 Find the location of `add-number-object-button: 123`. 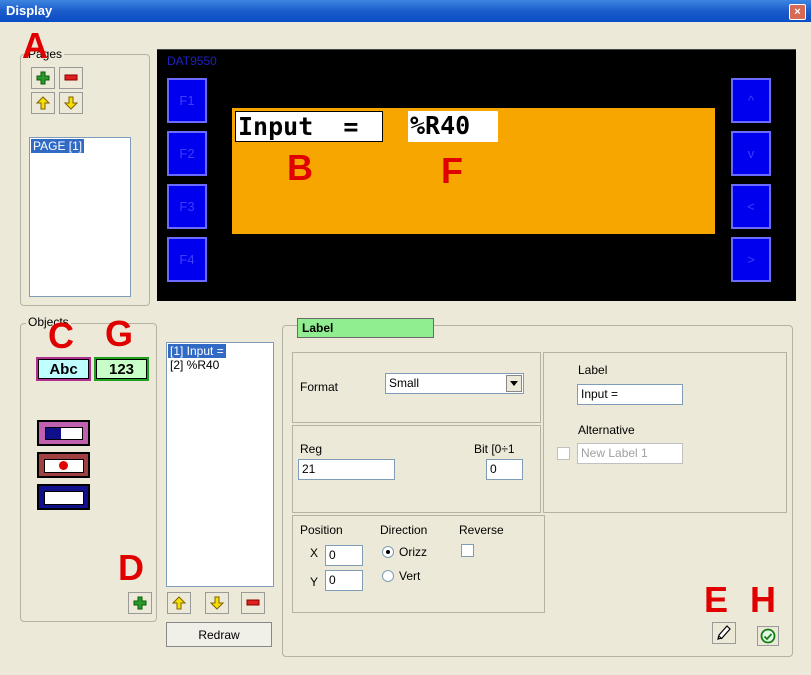

add-number-object-button: 123 is located at coordinates (121, 369).